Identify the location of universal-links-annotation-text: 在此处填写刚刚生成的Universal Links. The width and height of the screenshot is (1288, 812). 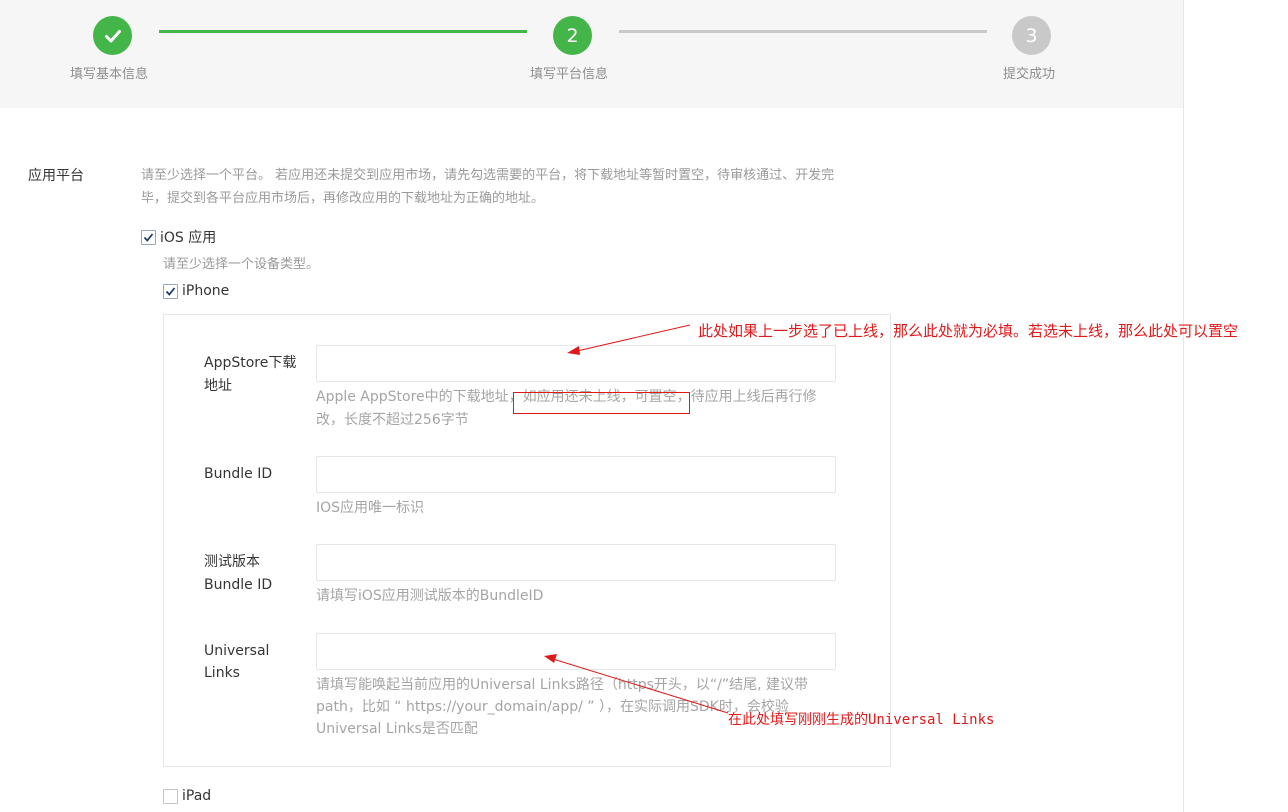
(861, 720).